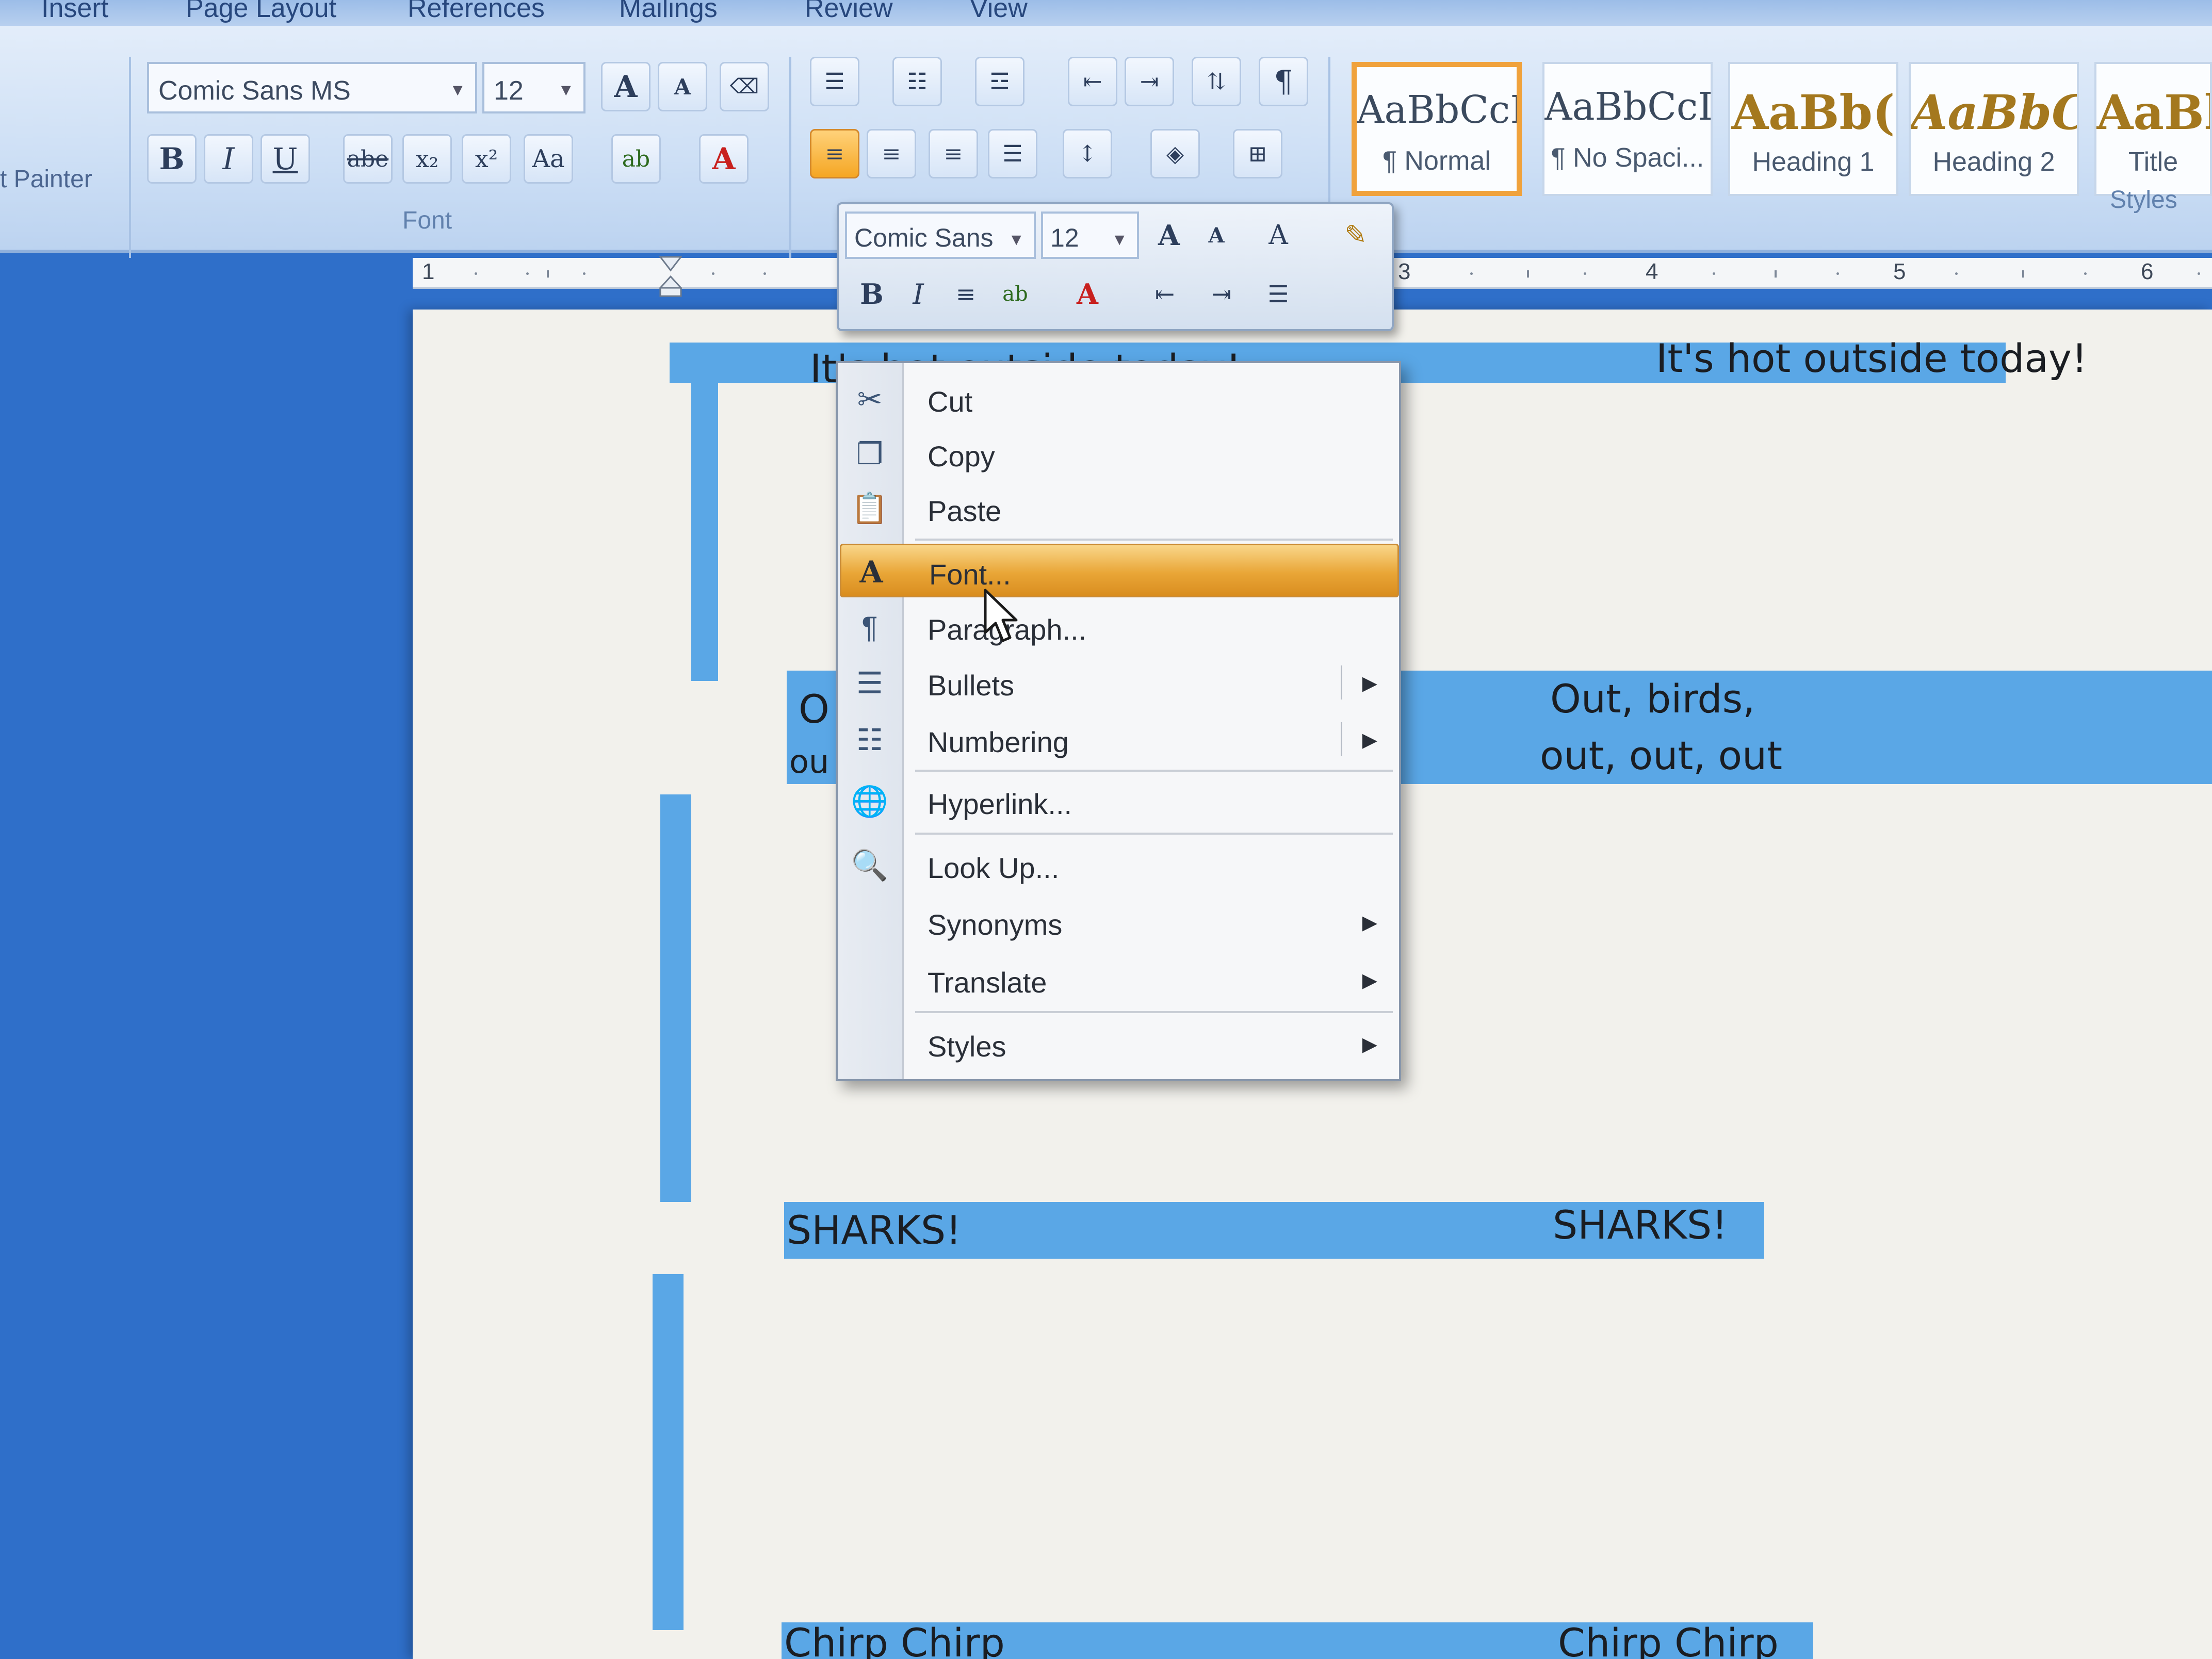 The height and width of the screenshot is (1659, 2212). I want to click on menu-item-numbering: ☷ Numbering ▶, so click(1119, 740).